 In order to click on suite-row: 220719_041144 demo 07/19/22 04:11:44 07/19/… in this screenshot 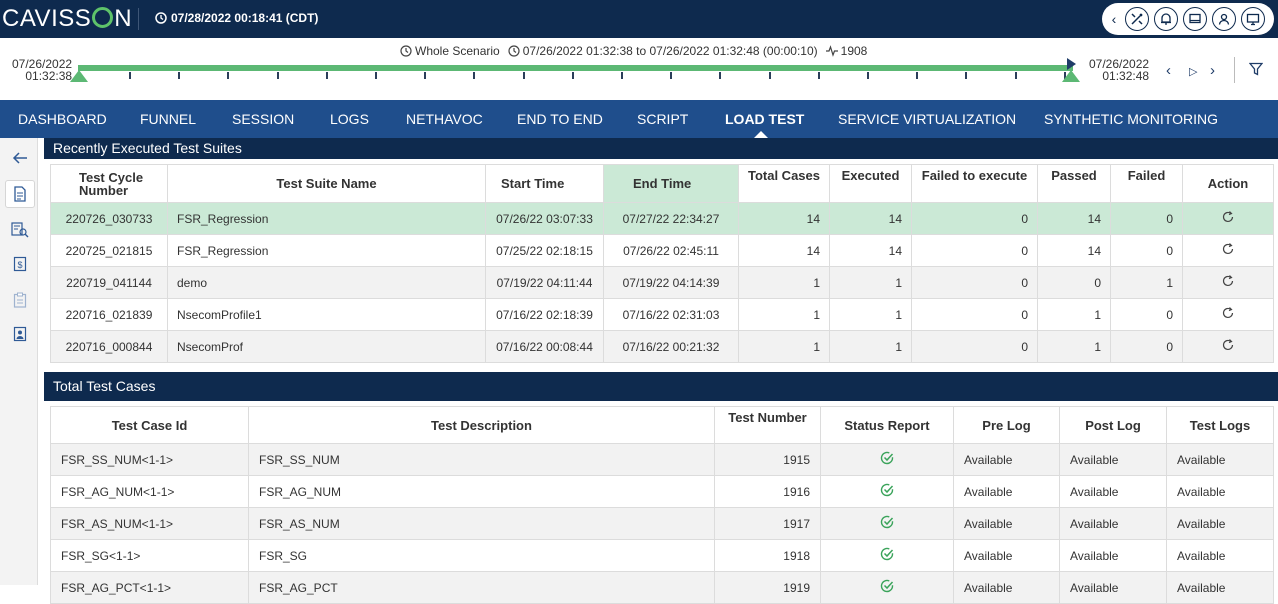, I will do `click(662, 282)`.